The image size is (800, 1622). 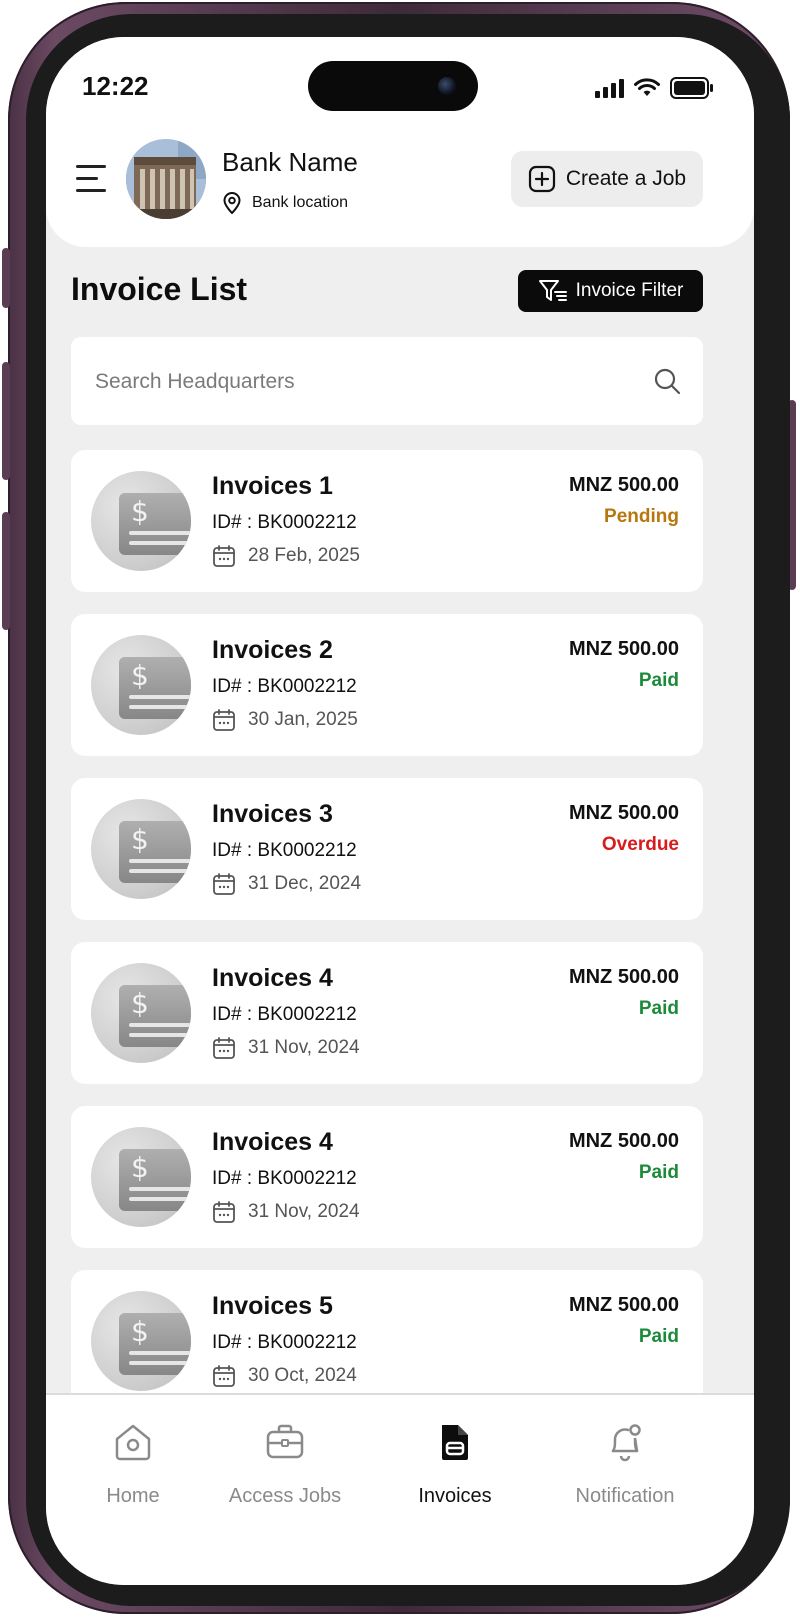 What do you see at coordinates (305, 883) in the screenshot?
I see `invoice-date: 31 Dec, 2024` at bounding box center [305, 883].